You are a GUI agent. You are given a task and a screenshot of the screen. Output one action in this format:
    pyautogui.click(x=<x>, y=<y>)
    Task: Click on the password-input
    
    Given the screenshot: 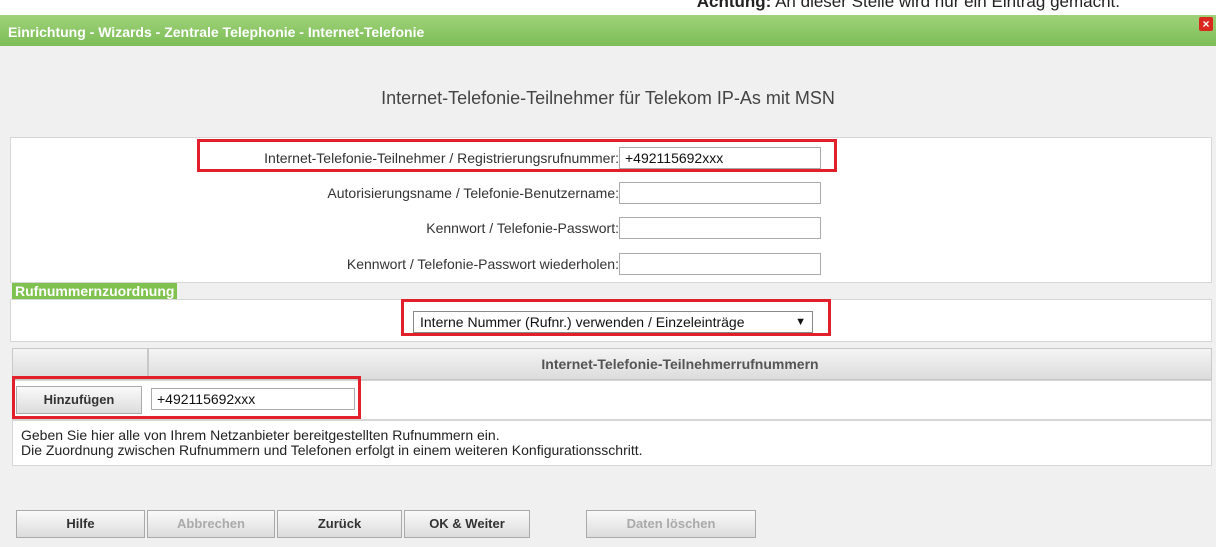 What is the action you would take?
    pyautogui.click(x=720, y=228)
    